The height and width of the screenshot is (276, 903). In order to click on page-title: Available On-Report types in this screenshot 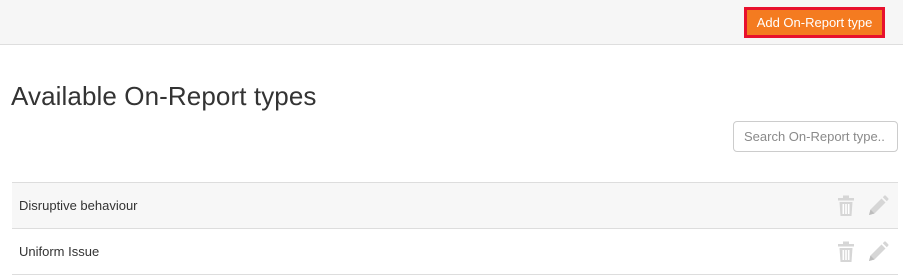, I will do `click(164, 96)`.